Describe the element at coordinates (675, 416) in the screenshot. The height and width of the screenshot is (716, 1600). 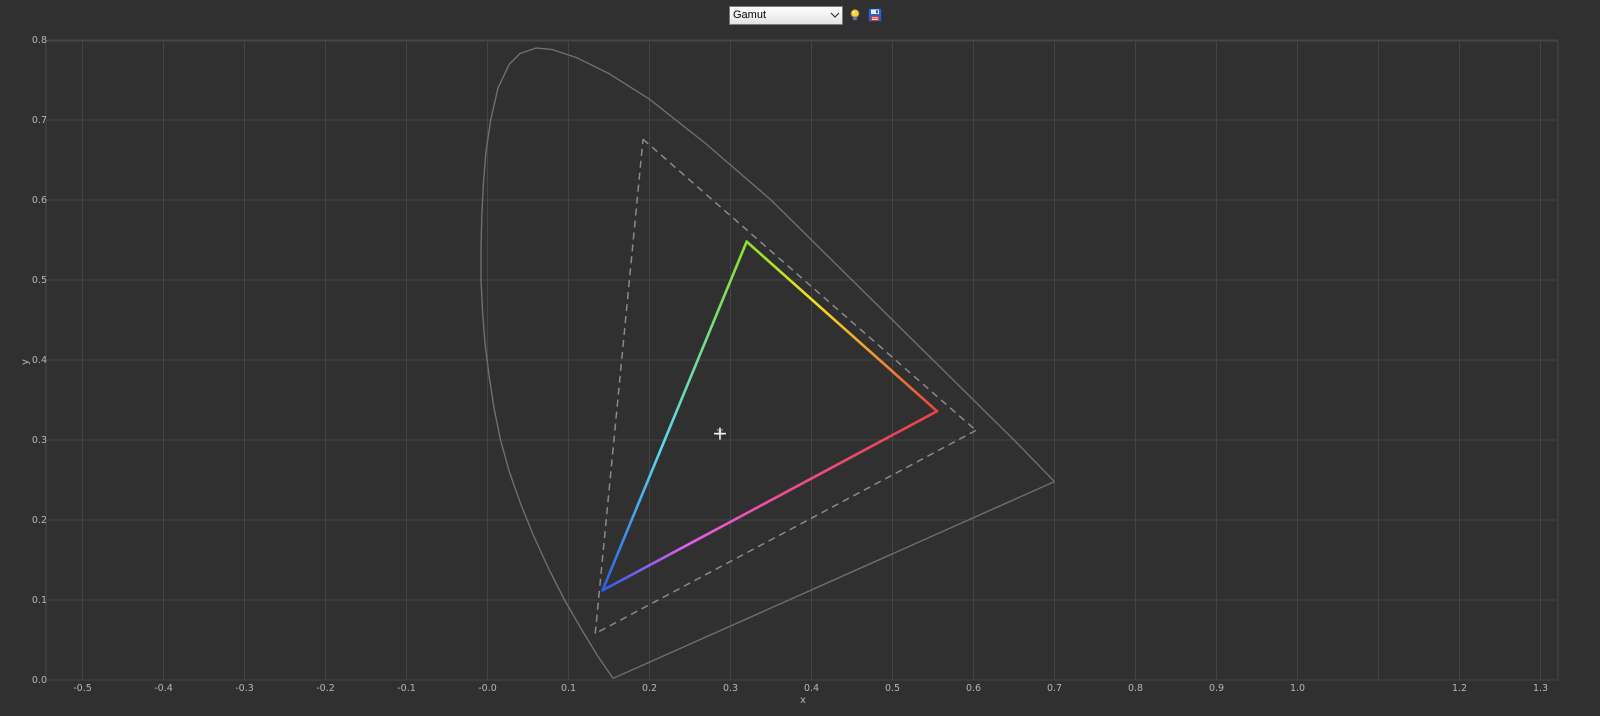
I see `measured-gamut-blue-green-edge` at that location.